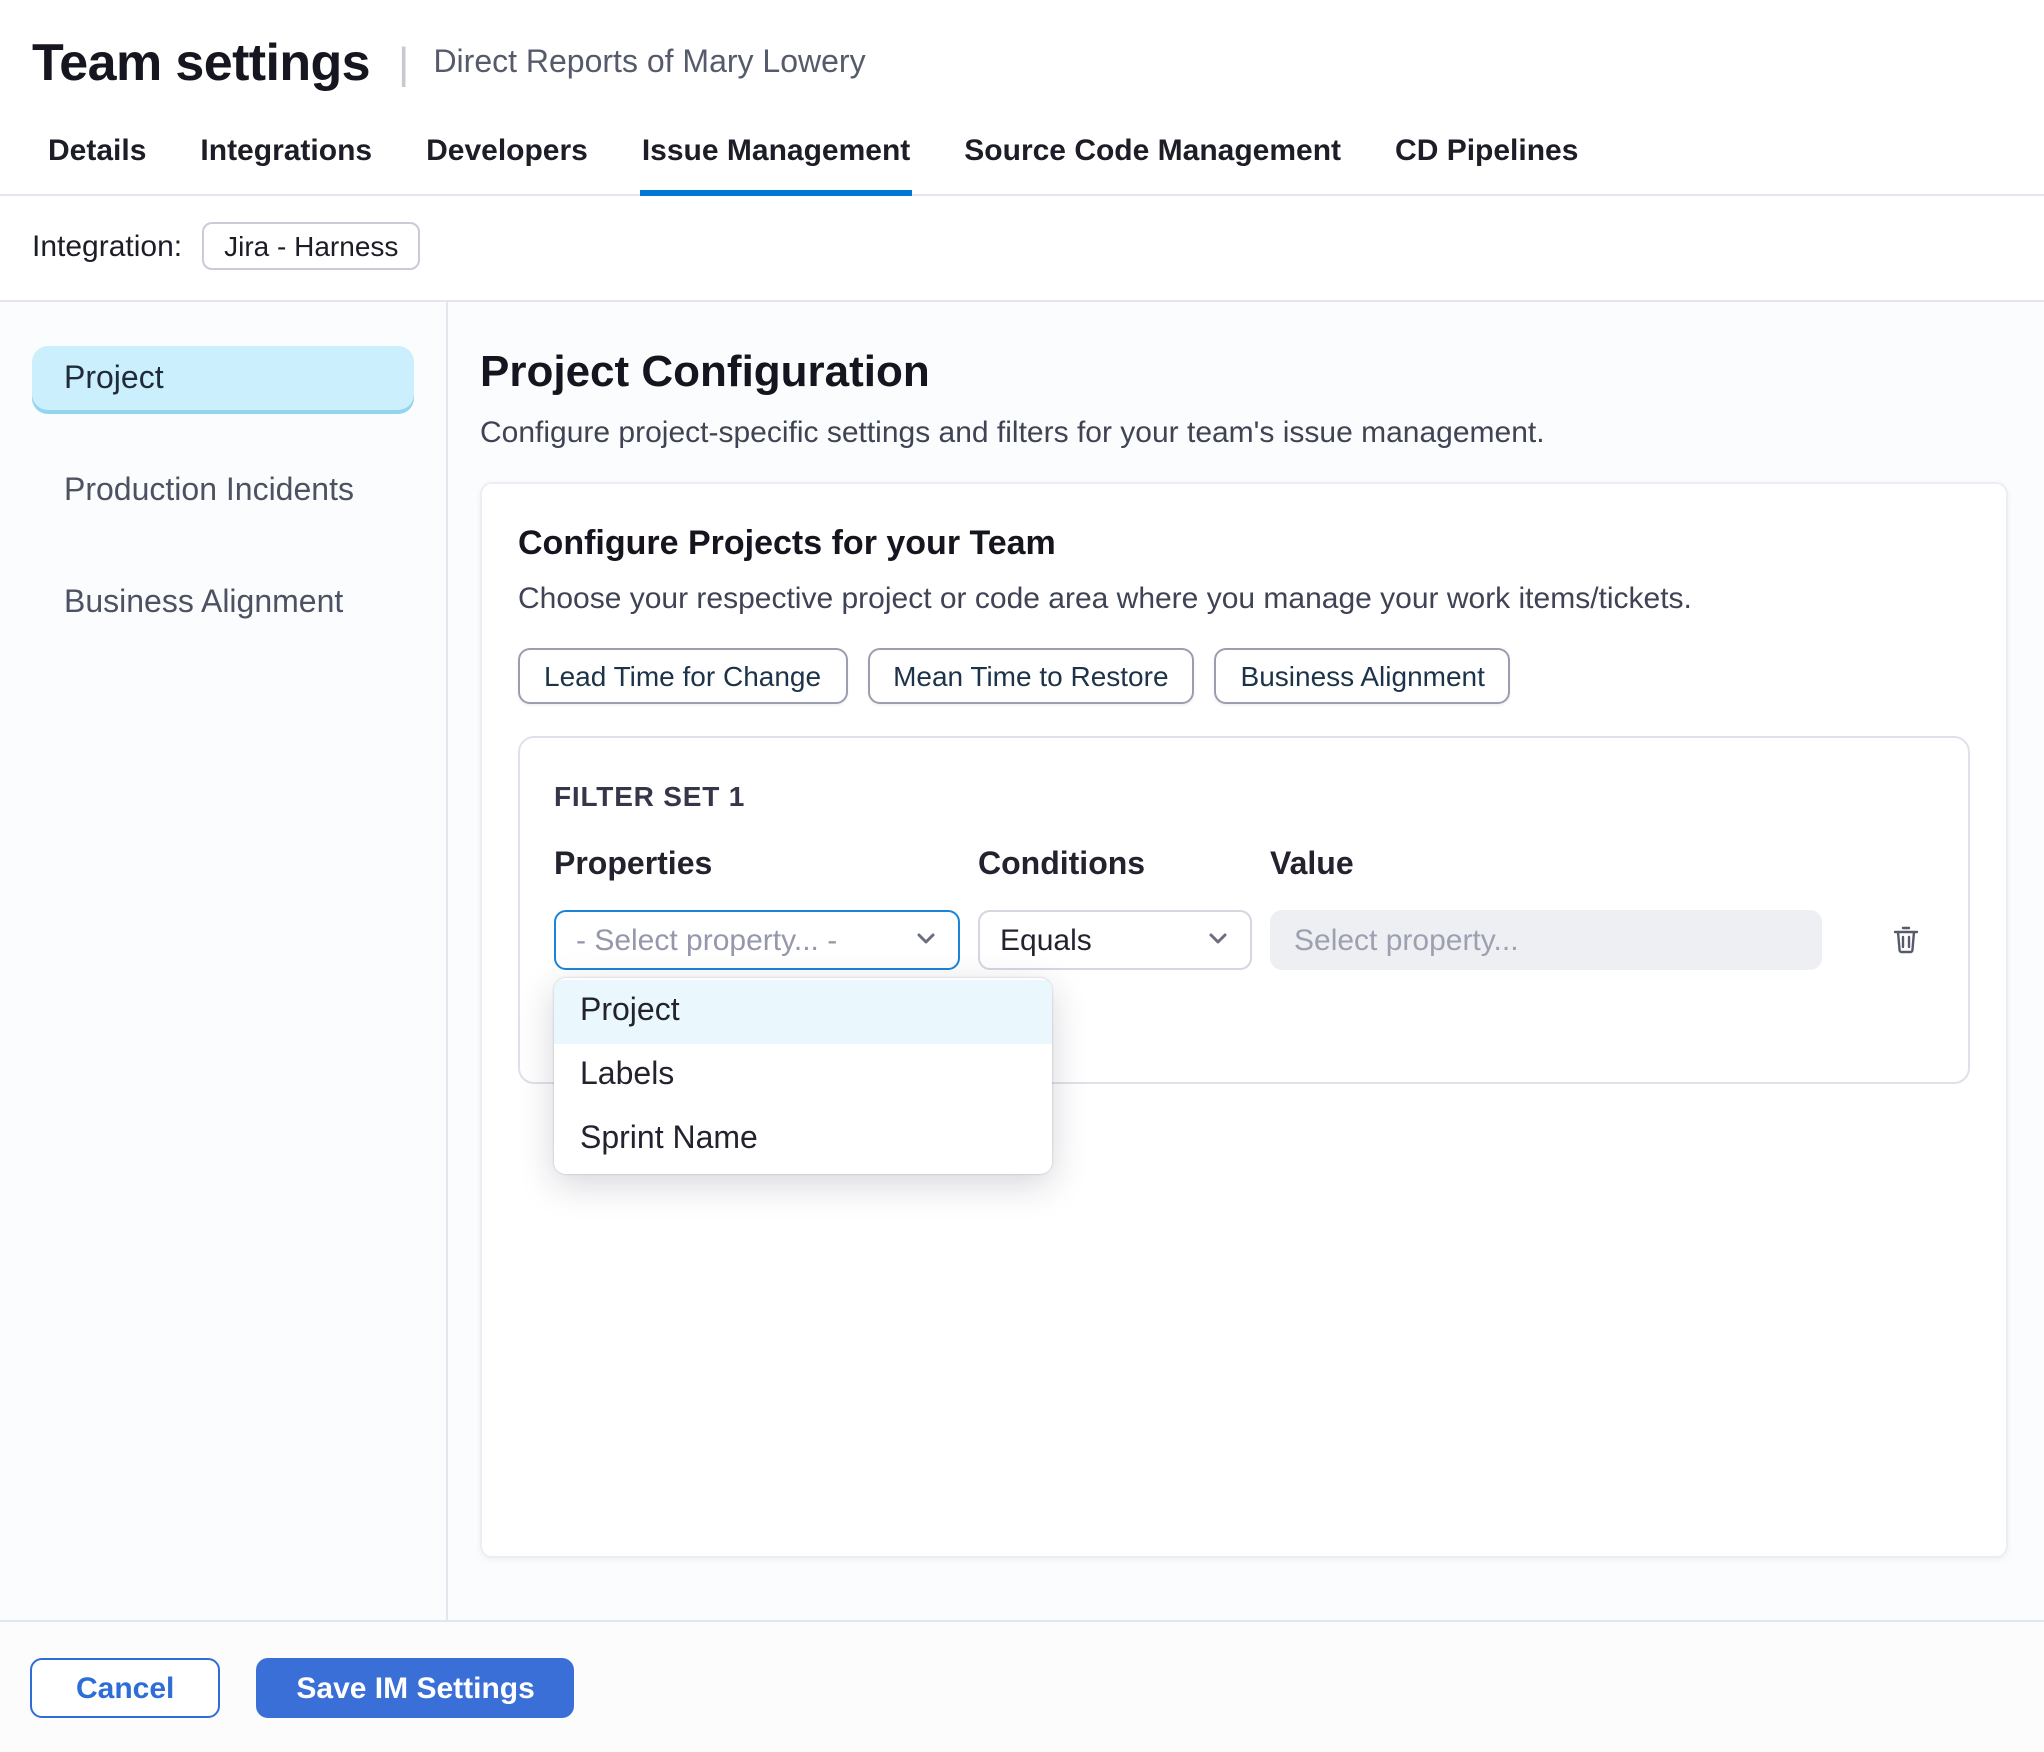 This screenshot has height=1752, width=2044. I want to click on page-subtitle: Direct Reports of Mary Lowery, so click(649, 62).